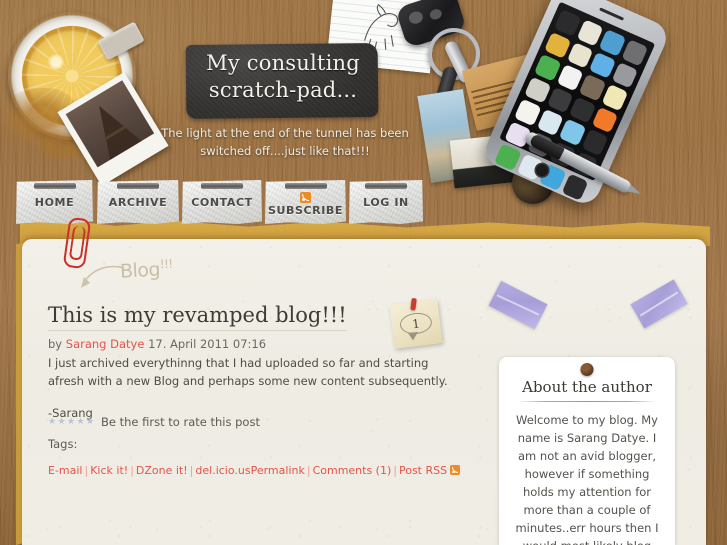 This screenshot has width=727, height=545. I want to click on nav-item-contact: CONTACT, so click(222, 202).